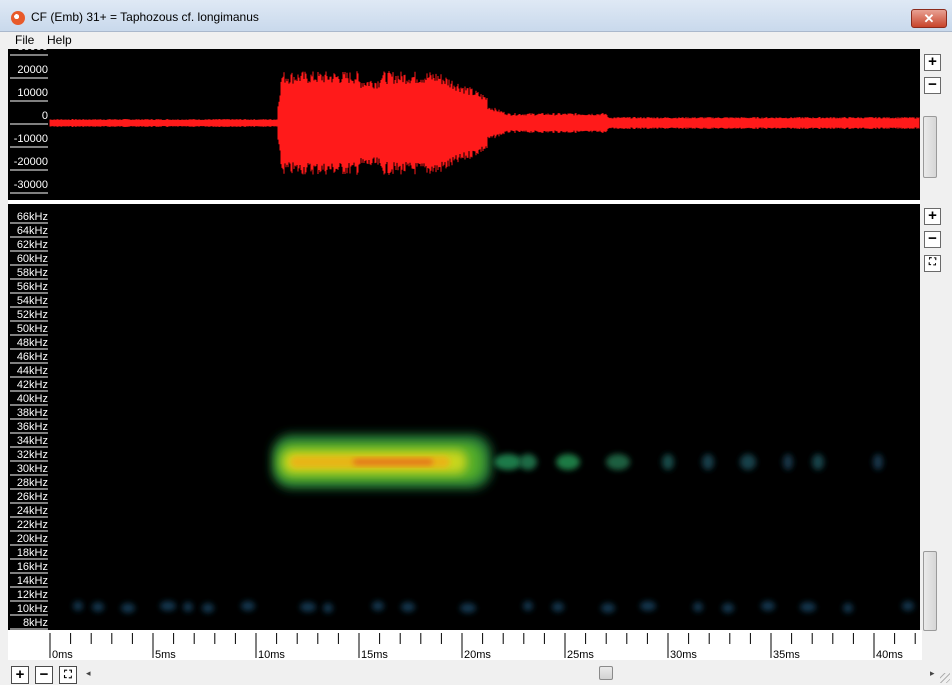 Image resolution: width=952 pixels, height=685 pixels. Describe the element at coordinates (32, 609) in the screenshot. I see `freq-label: 10kHz` at that location.